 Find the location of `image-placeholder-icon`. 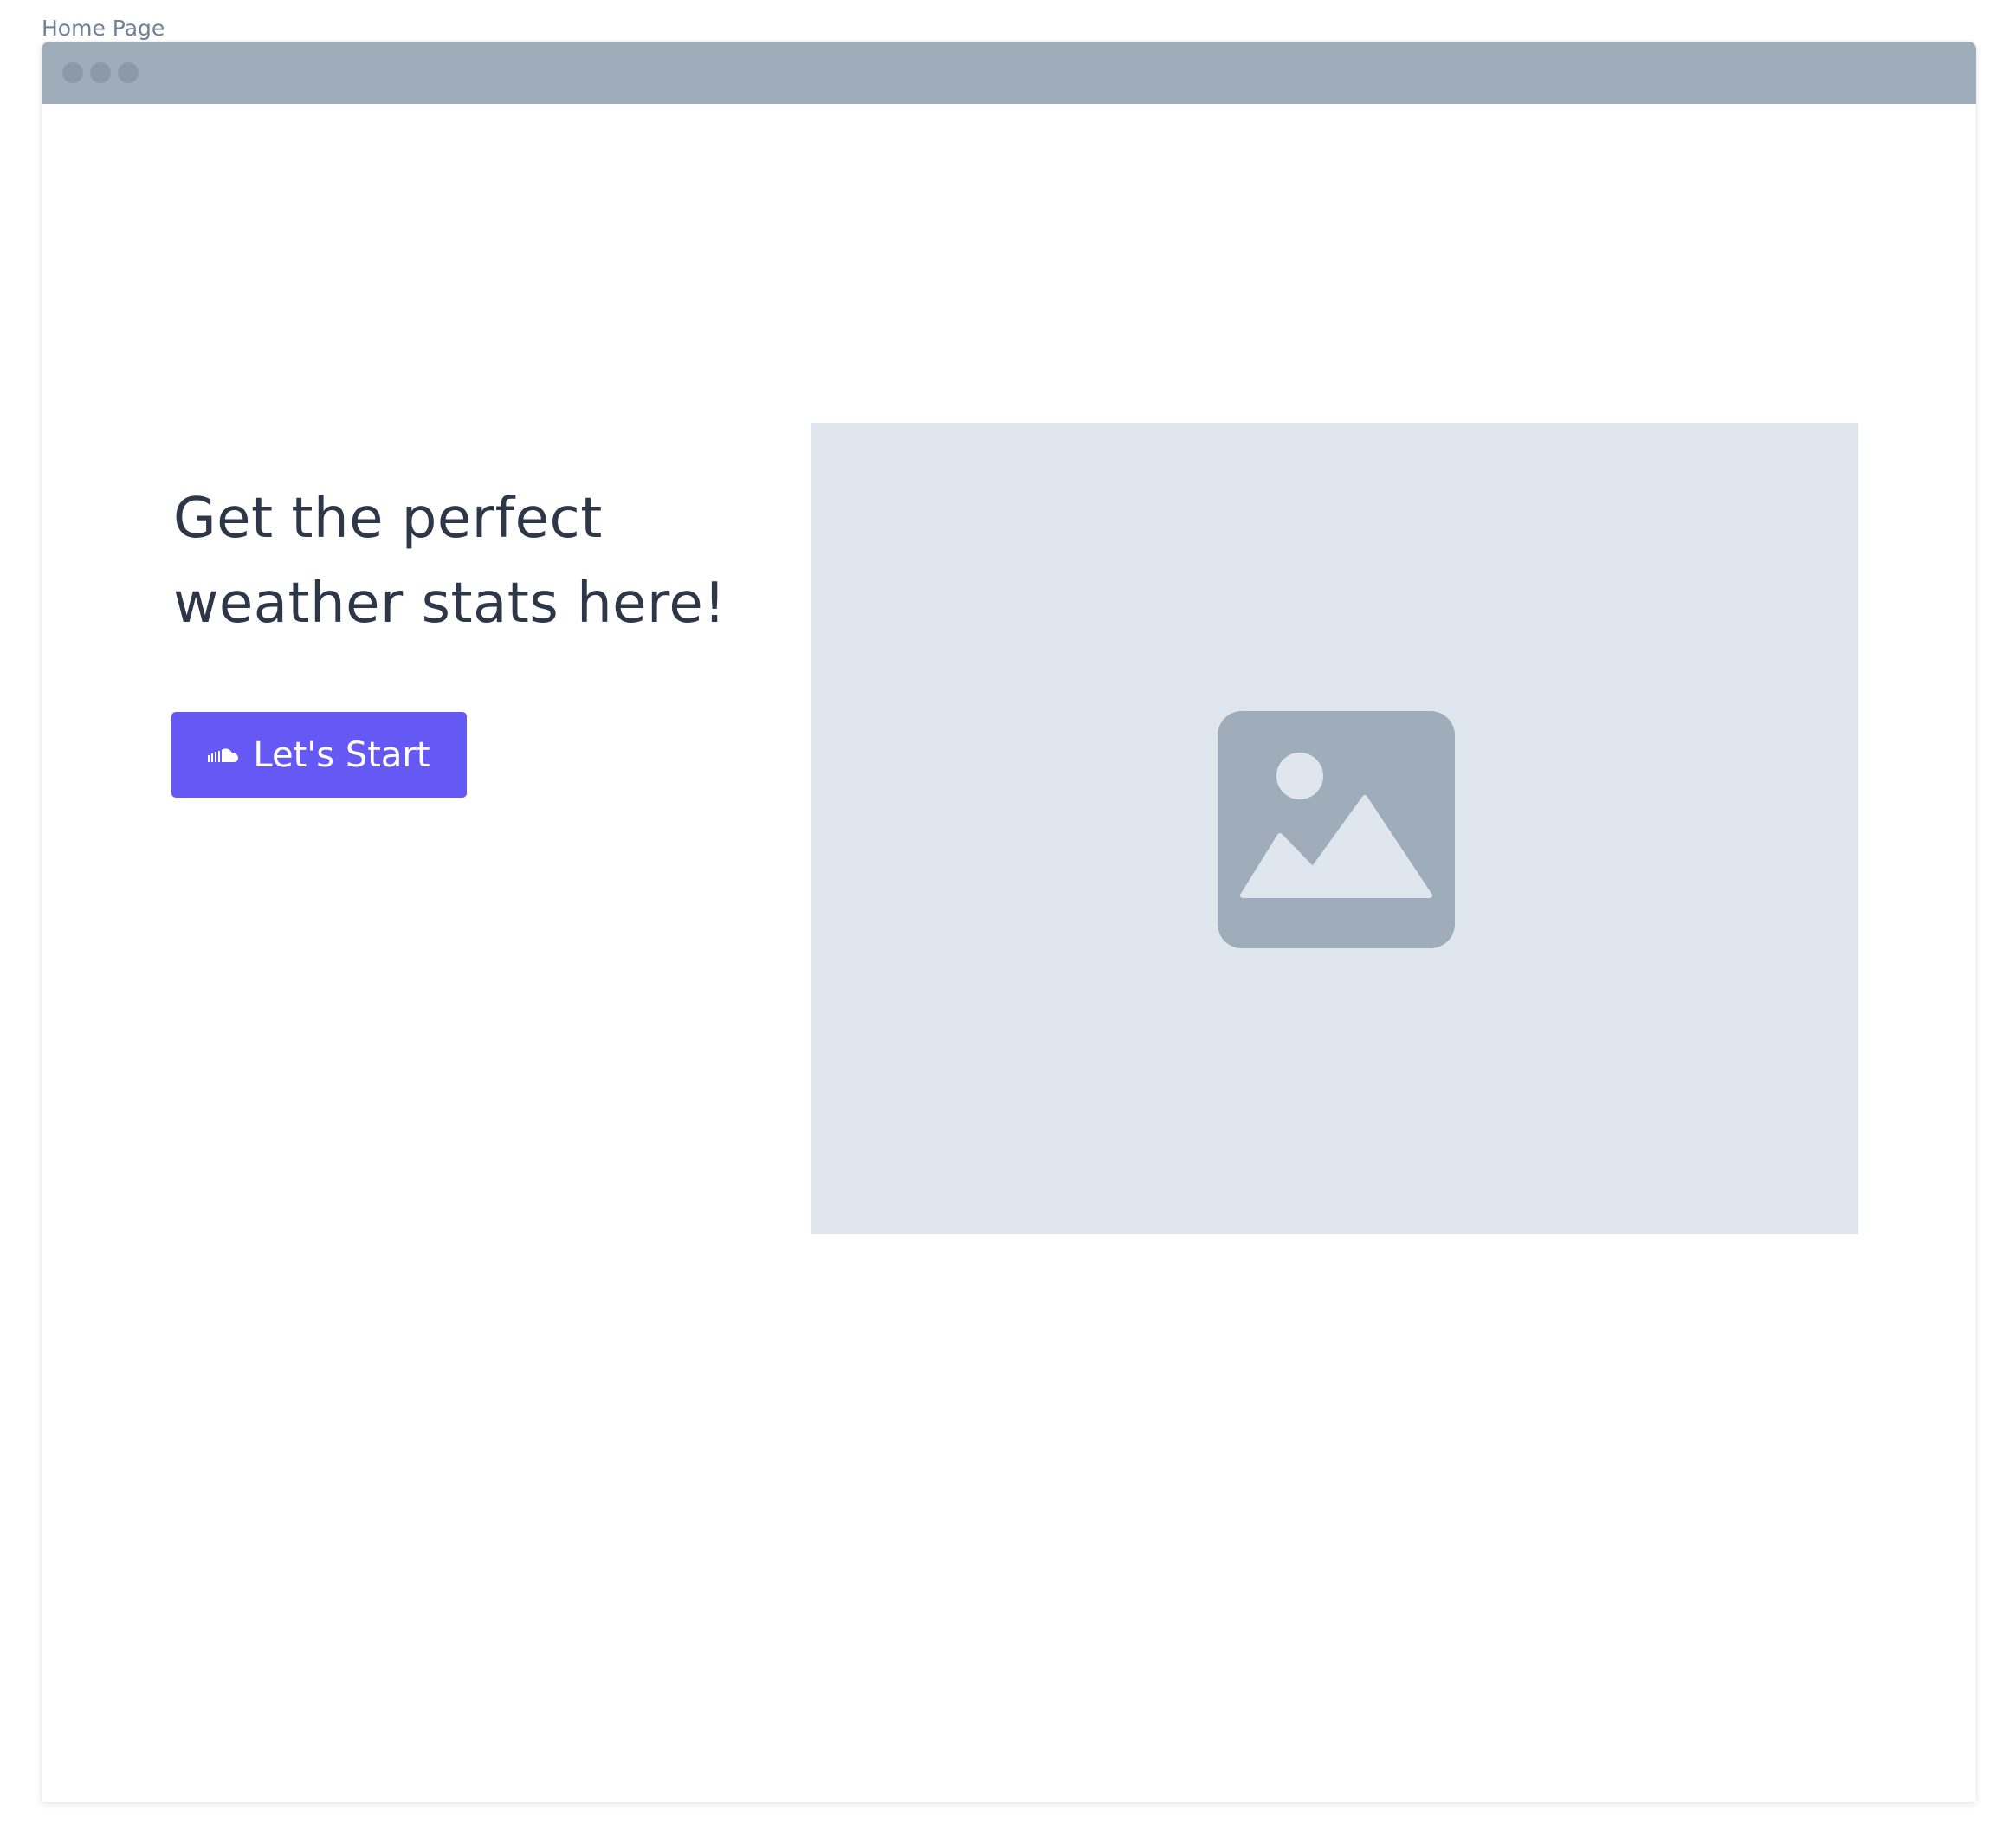

image-placeholder-icon is located at coordinates (1336, 829).